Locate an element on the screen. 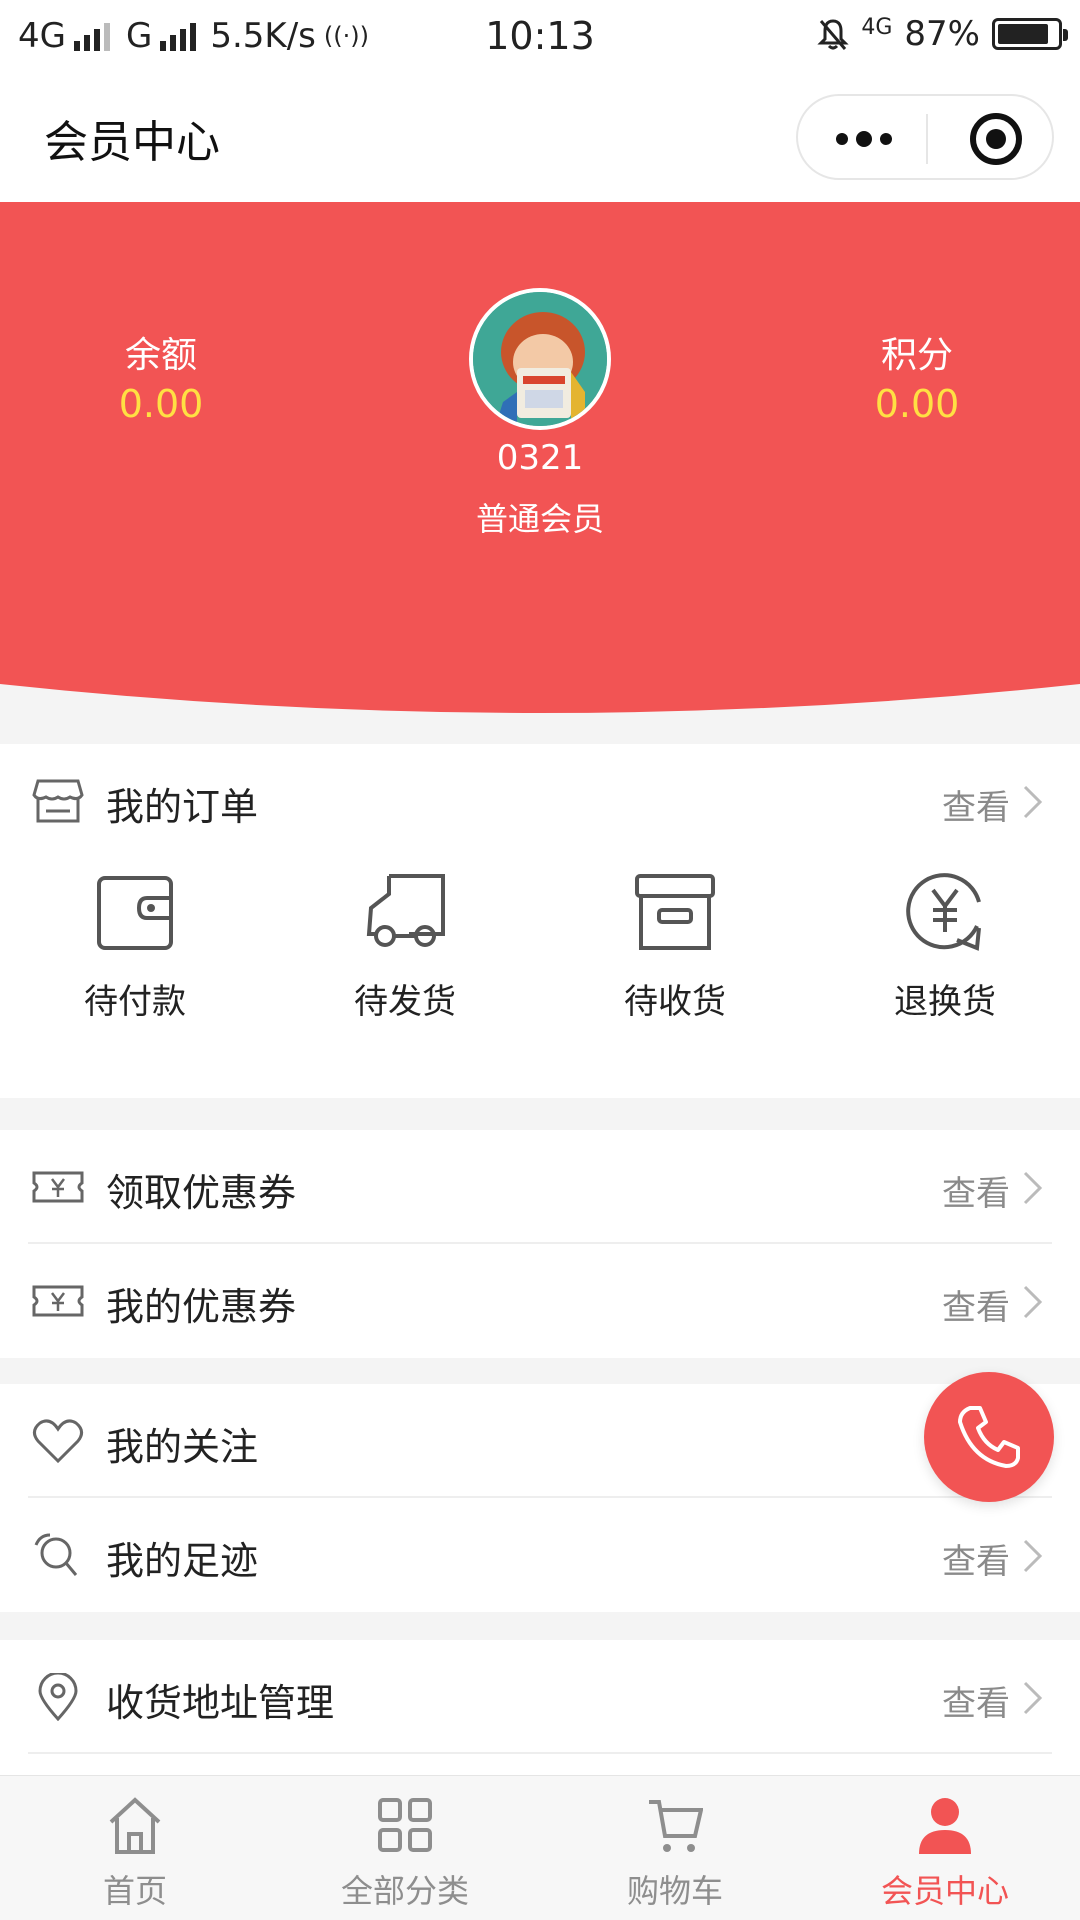 This screenshot has width=1080, height=1920. battery-percent: 87% is located at coordinates (942, 34).